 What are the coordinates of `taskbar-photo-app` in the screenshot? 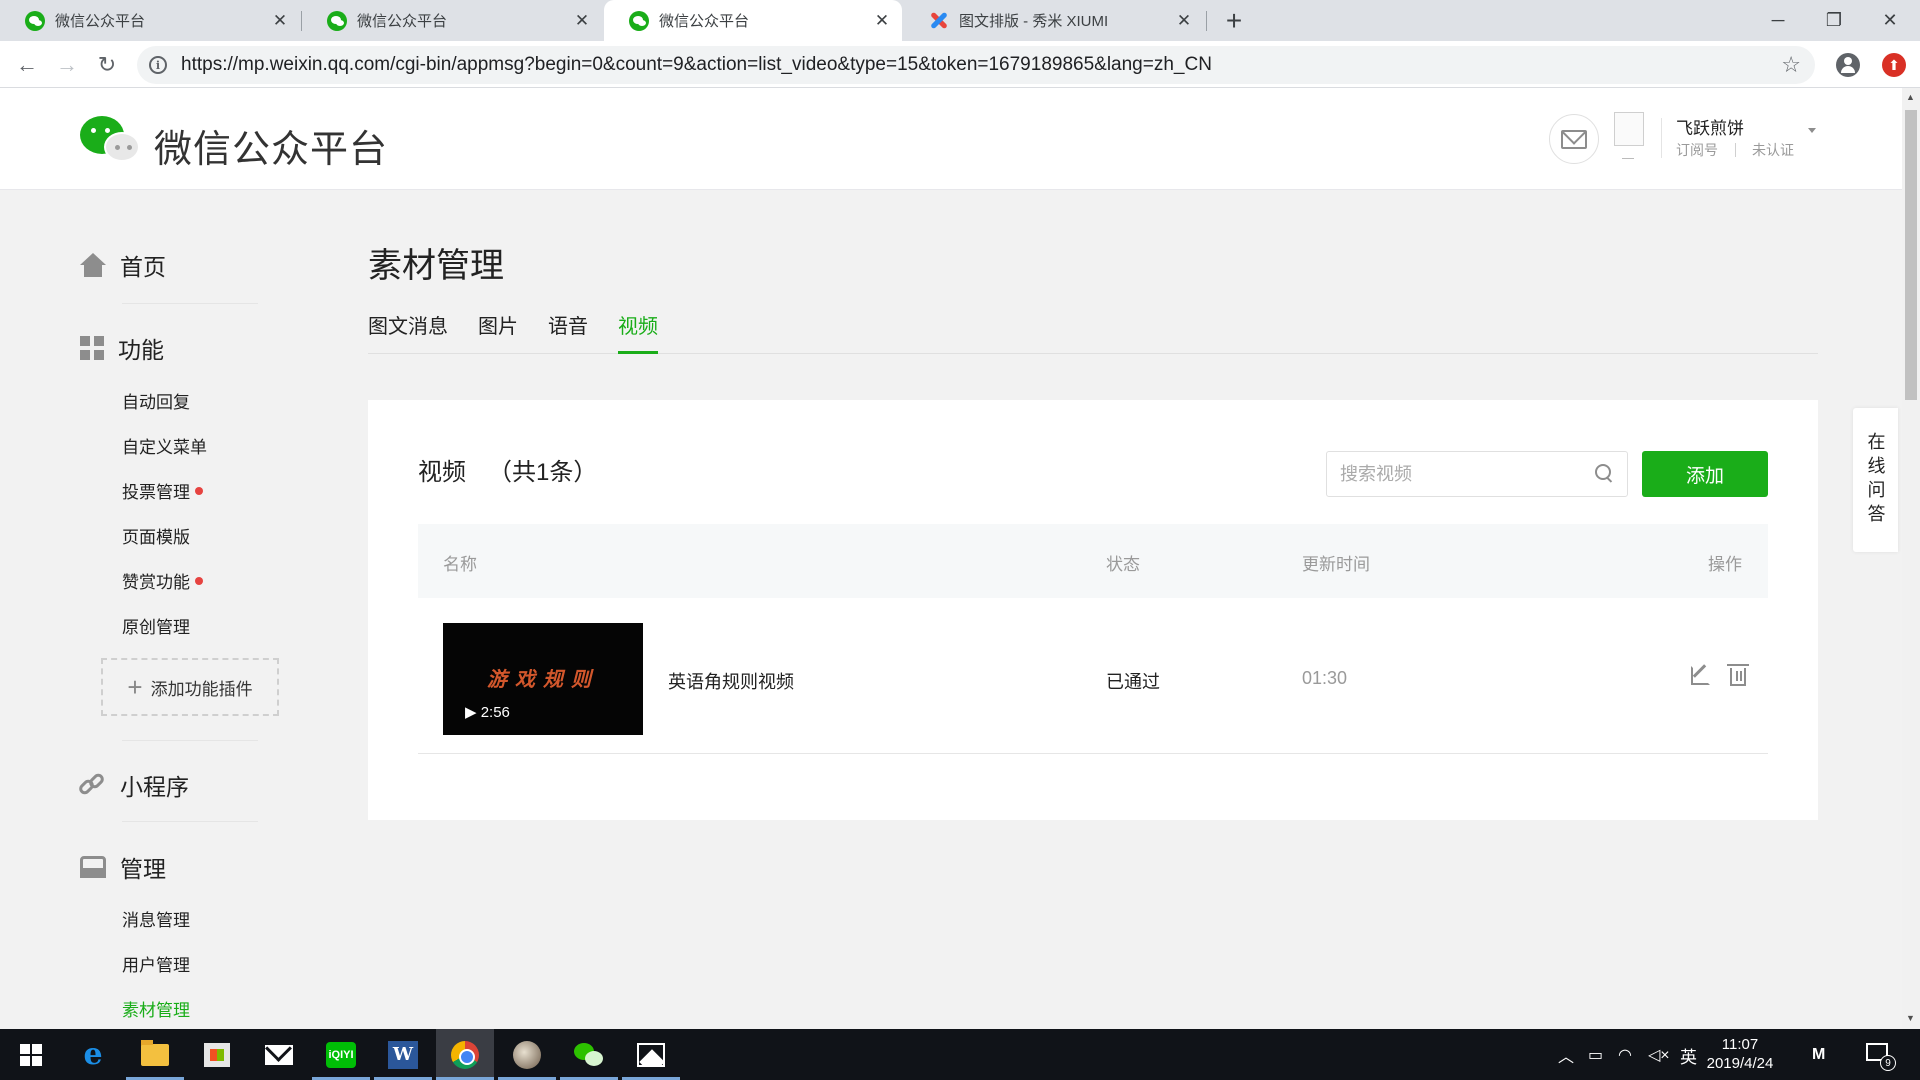 It's located at (527, 1054).